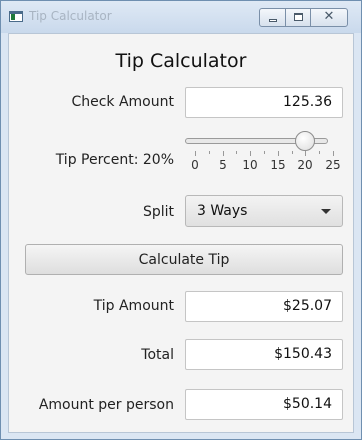  Describe the element at coordinates (264, 404) in the screenshot. I see `amount-per-person-field: $50.14` at that location.